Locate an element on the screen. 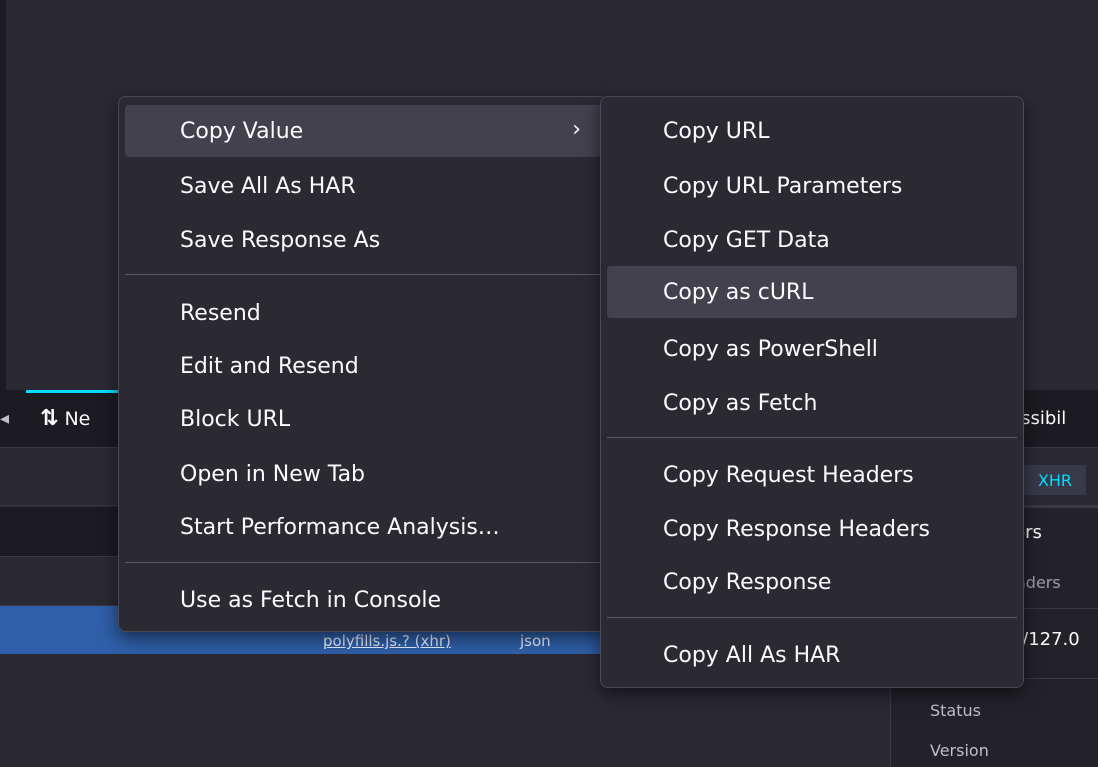  menu-item-label: Copy Value is located at coordinates (242, 131).